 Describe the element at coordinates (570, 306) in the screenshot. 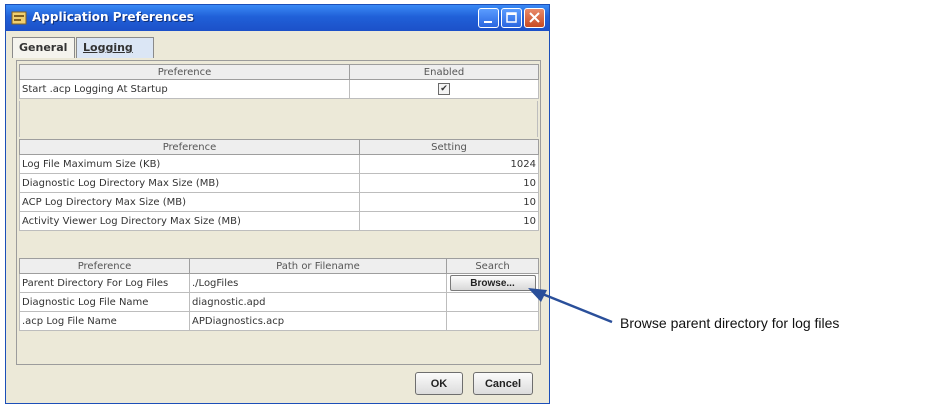

I see `annotation-arrow-icon` at that location.